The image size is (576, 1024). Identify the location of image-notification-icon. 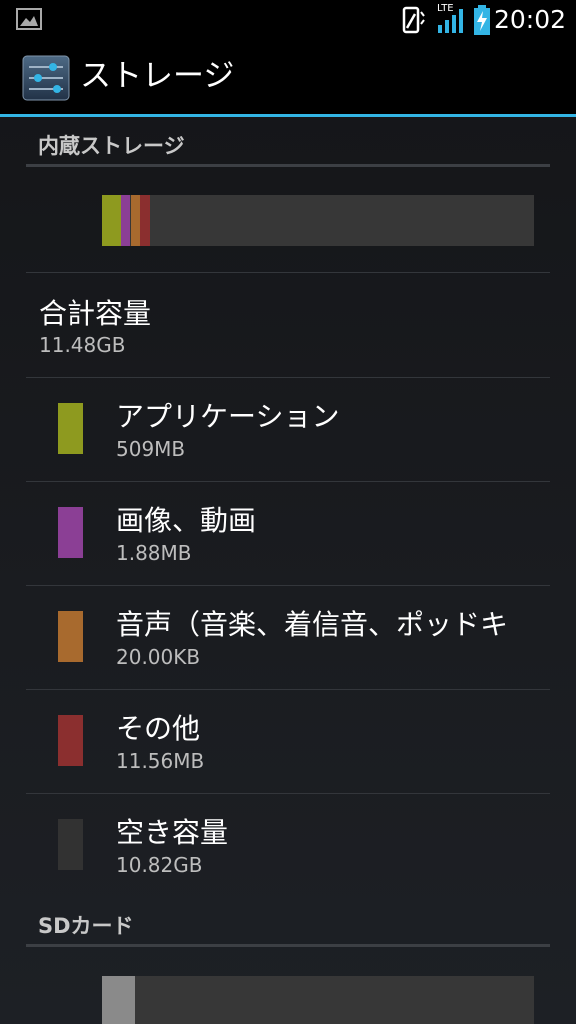
(29, 21).